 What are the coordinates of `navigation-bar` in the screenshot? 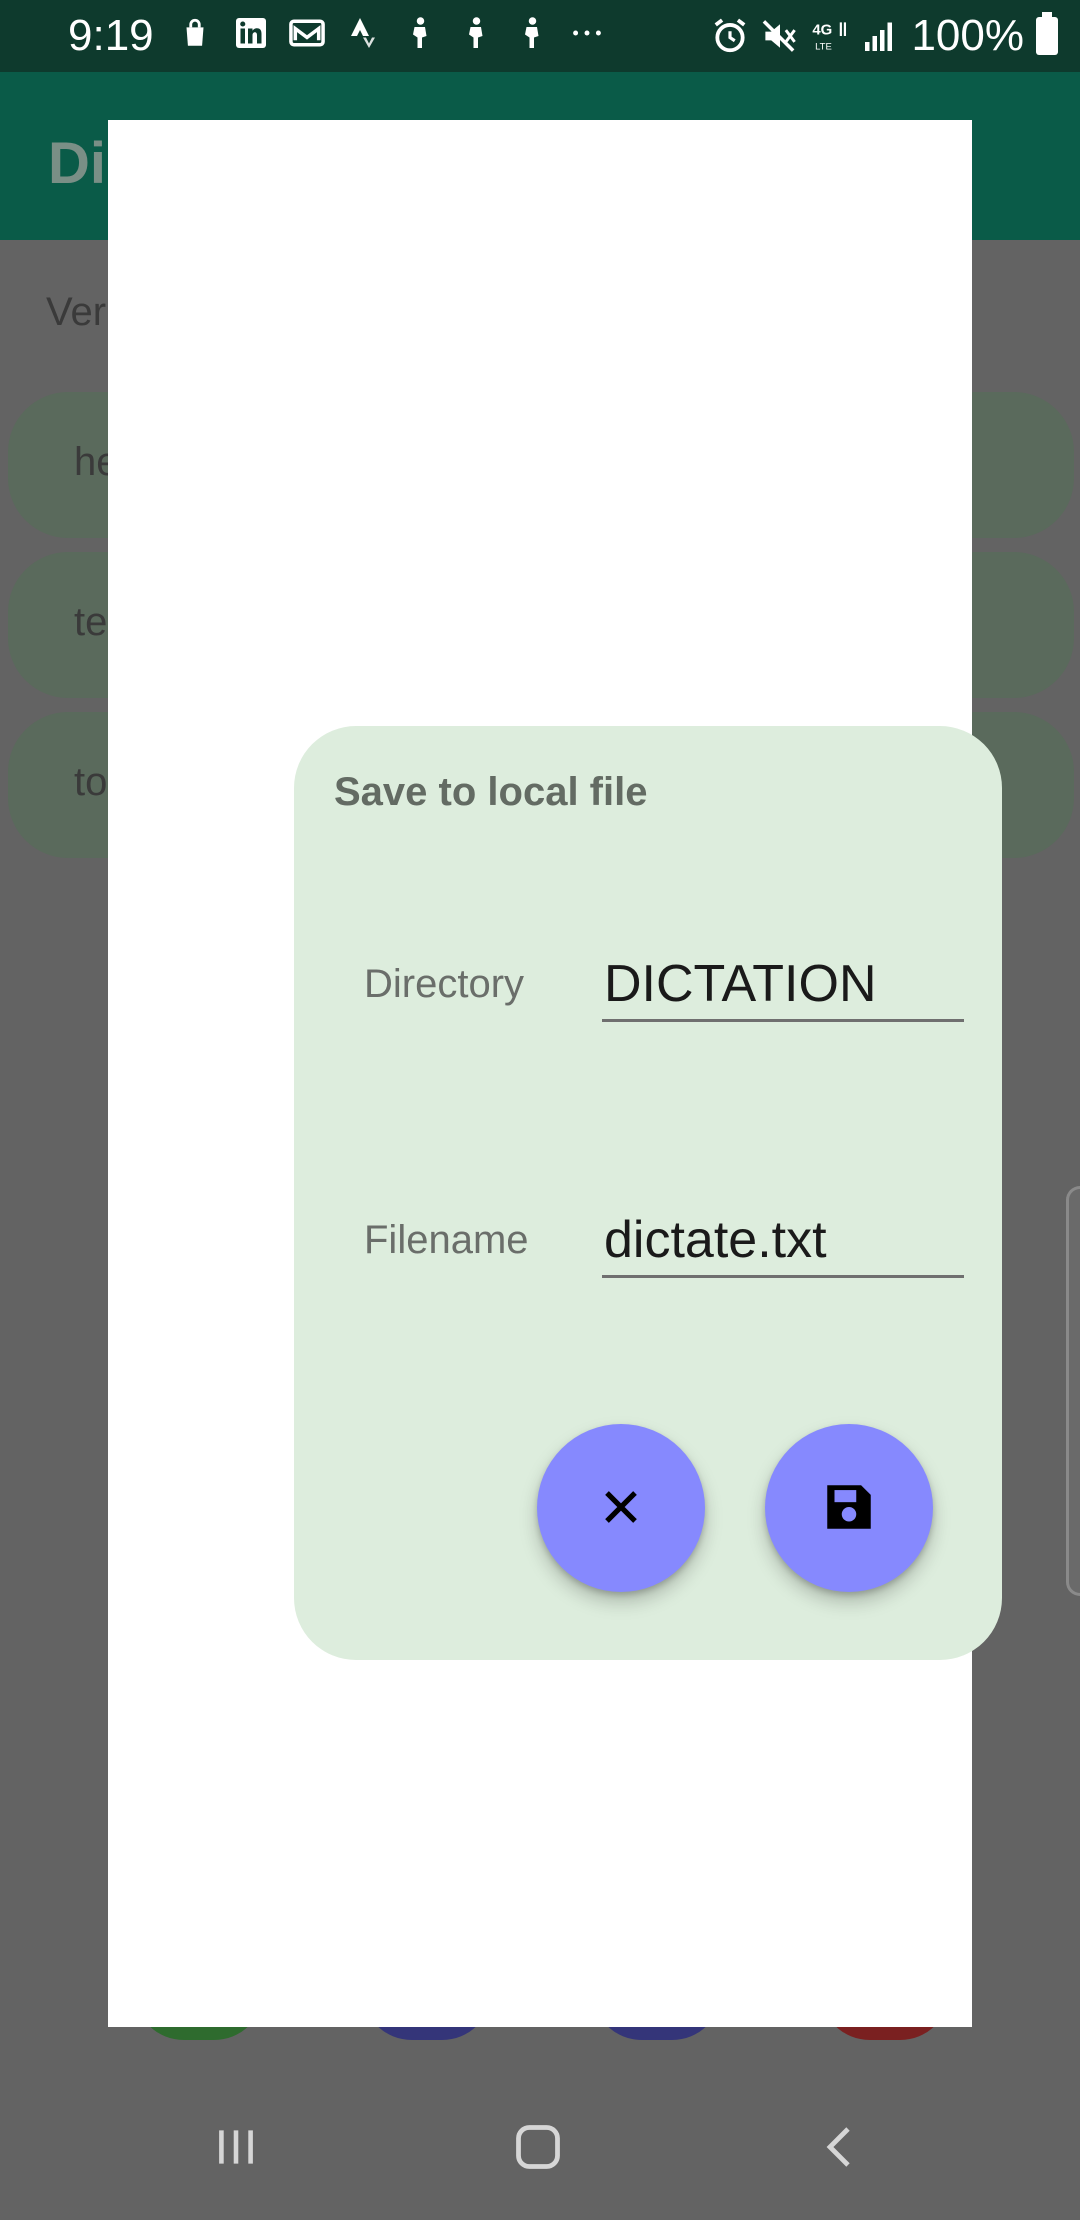 It's located at (540, 2147).